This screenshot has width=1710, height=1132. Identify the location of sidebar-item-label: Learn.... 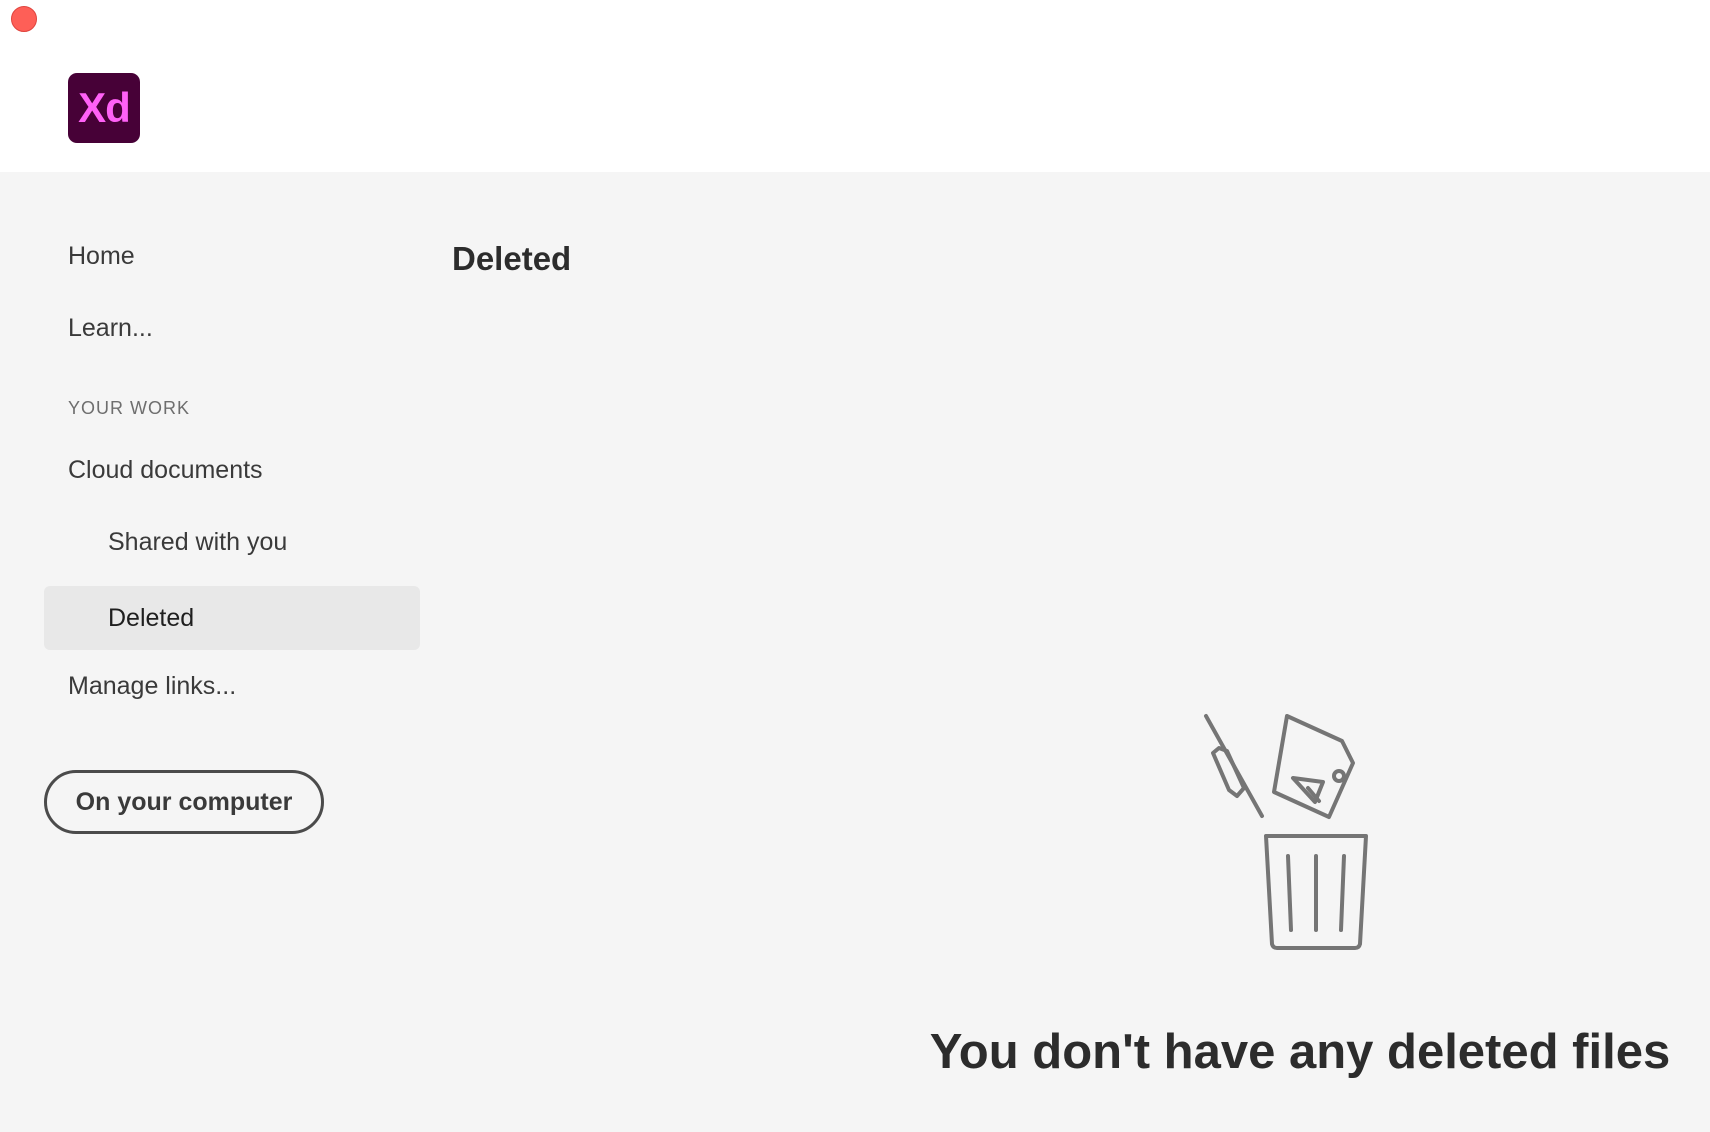
(110, 327).